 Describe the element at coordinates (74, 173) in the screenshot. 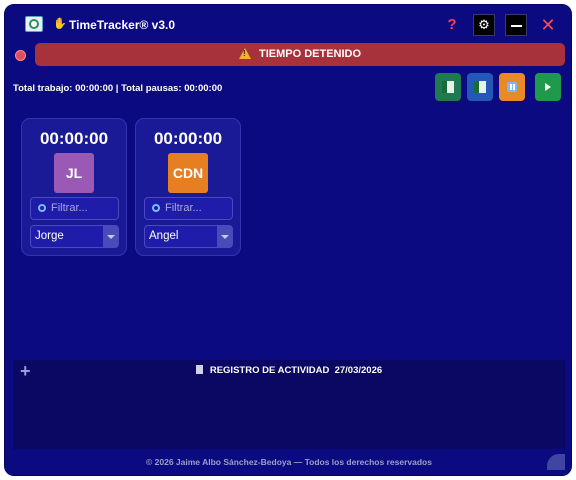

I see `avatar: JL` at that location.